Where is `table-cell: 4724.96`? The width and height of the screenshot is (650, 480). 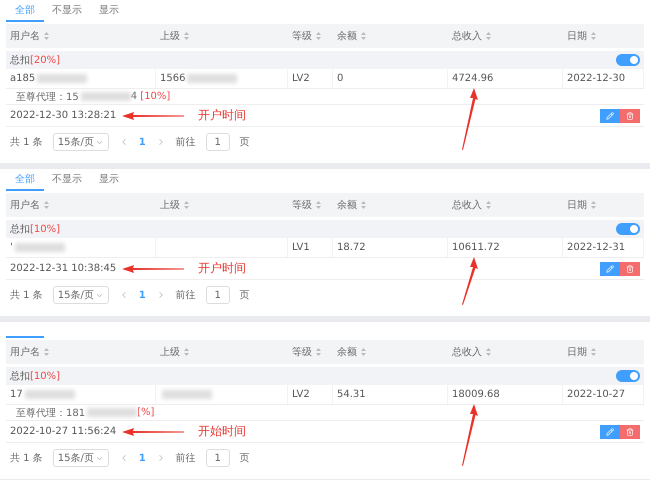
table-cell: 4724.96 is located at coordinates (473, 78).